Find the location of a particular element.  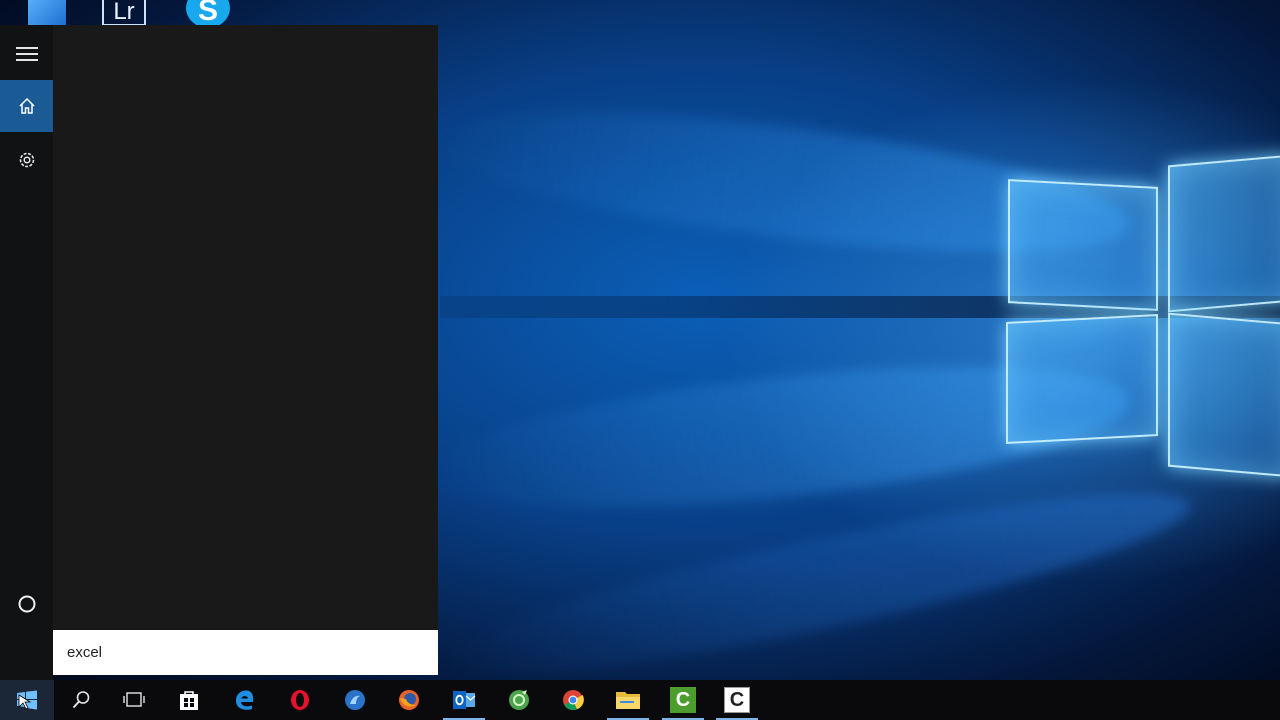

edge-icon is located at coordinates (245, 700).